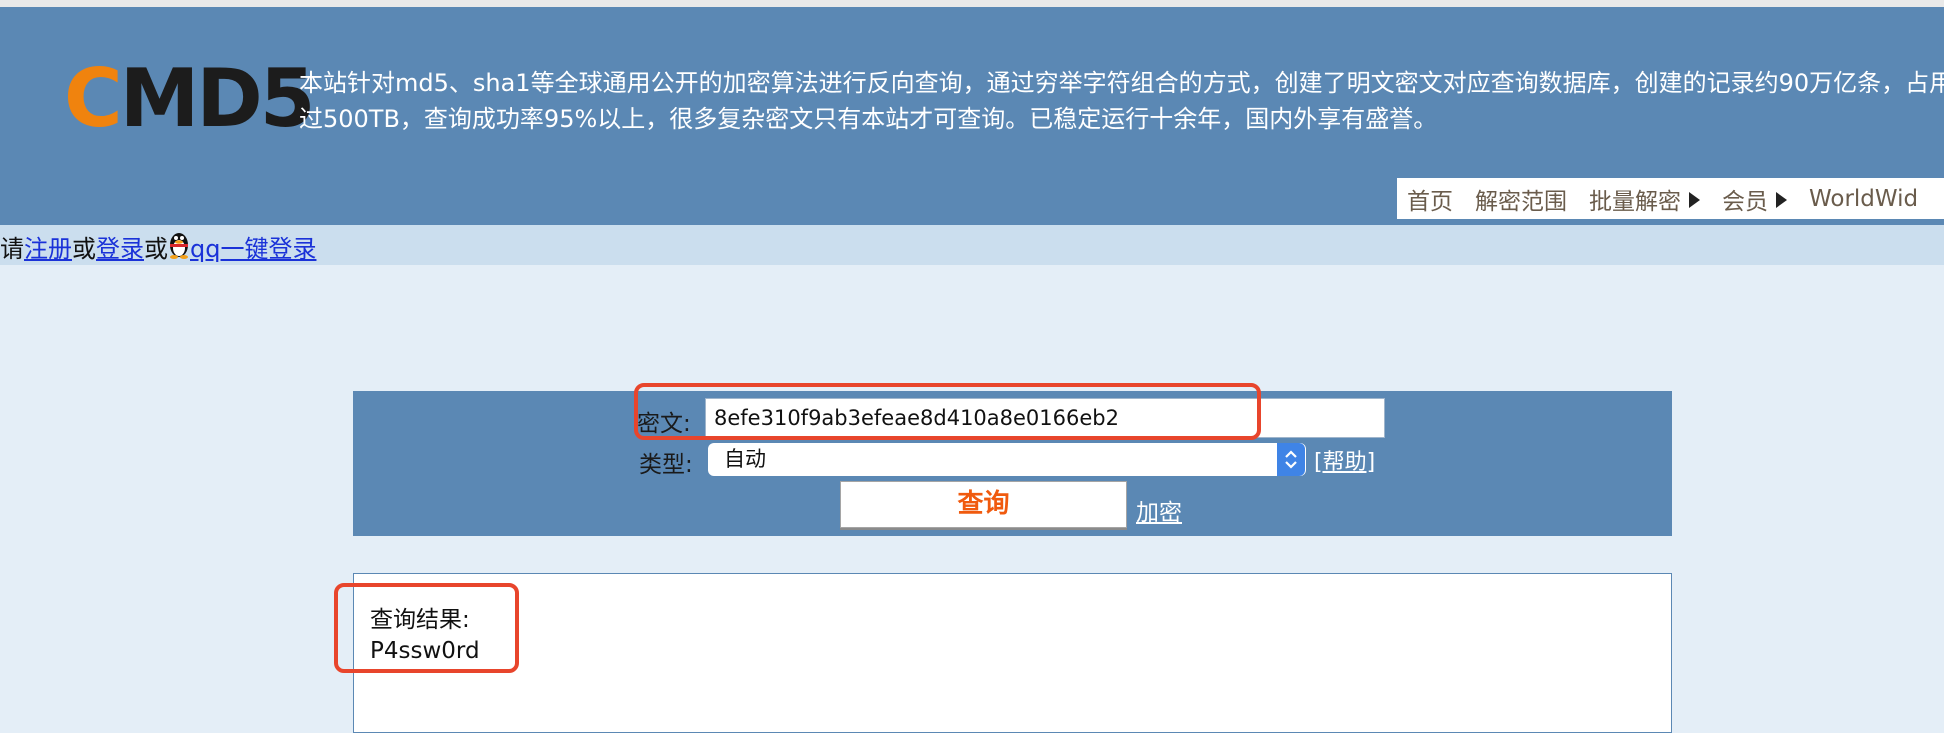 Image resolution: width=1944 pixels, height=733 pixels. I want to click on query-button: 查询, so click(983, 504).